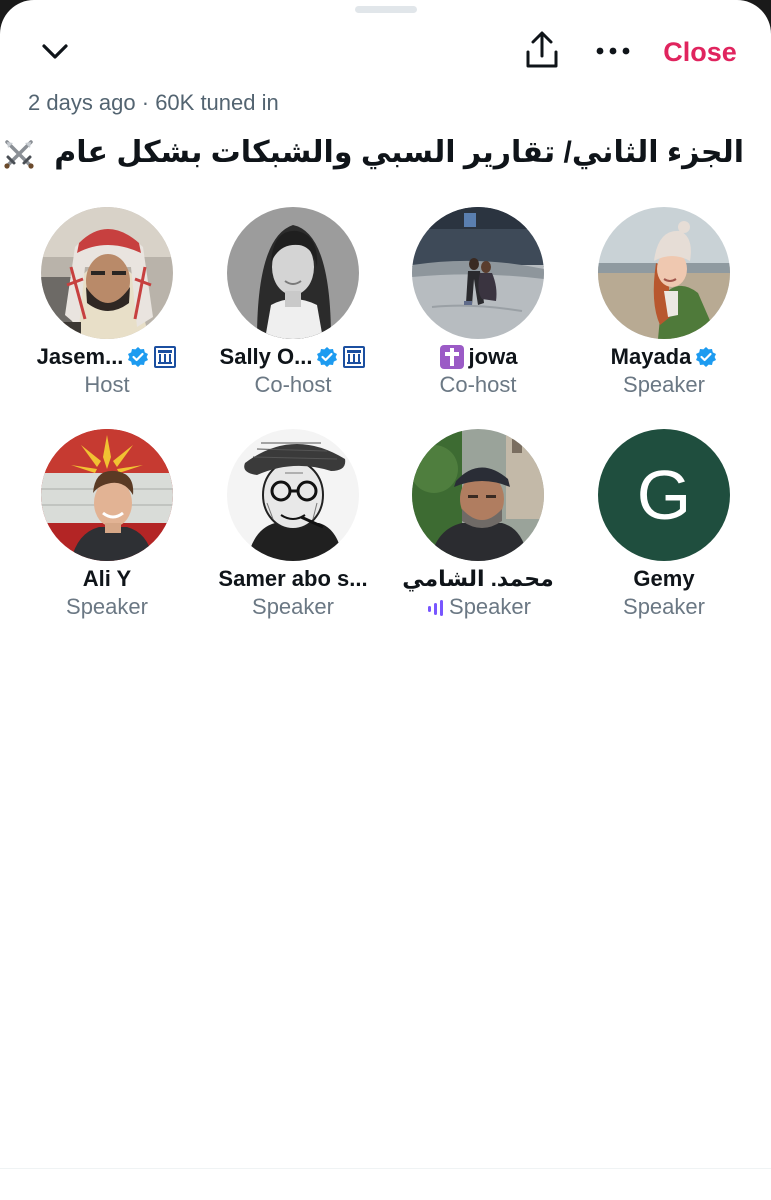 Image resolution: width=771 pixels, height=1200 pixels. I want to click on man-with-cap-photo, so click(478, 495).